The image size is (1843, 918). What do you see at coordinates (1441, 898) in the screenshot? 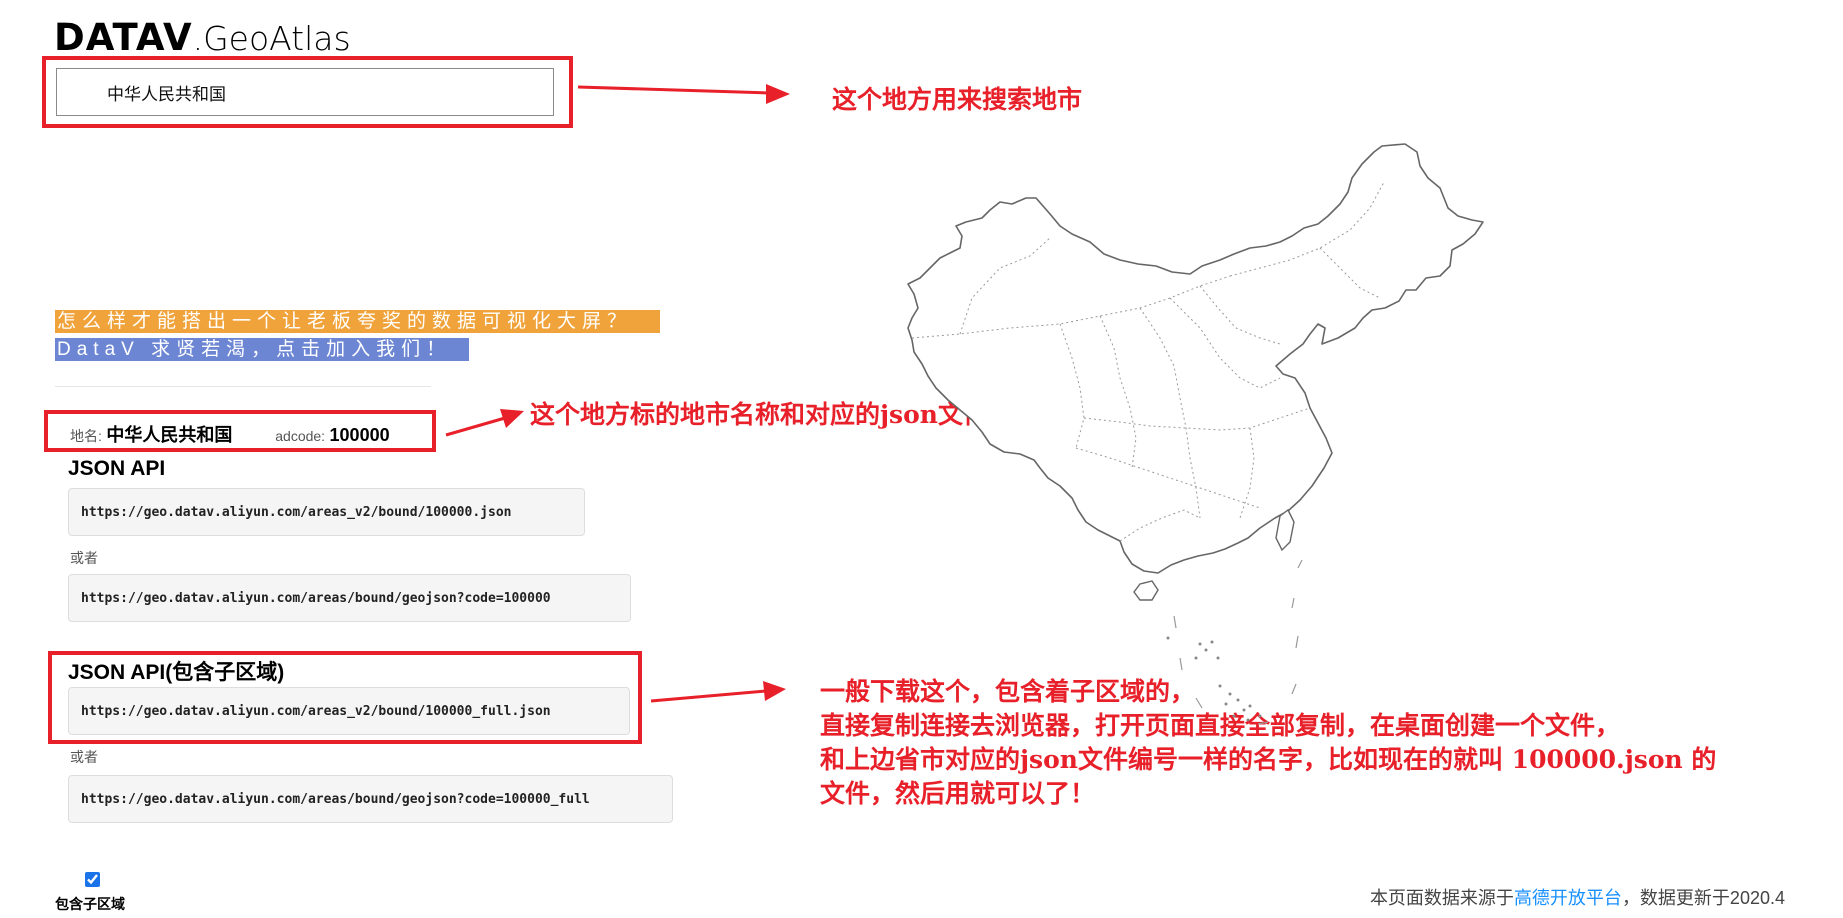
I see `footer-prefix: 本页面数据来源于` at bounding box center [1441, 898].